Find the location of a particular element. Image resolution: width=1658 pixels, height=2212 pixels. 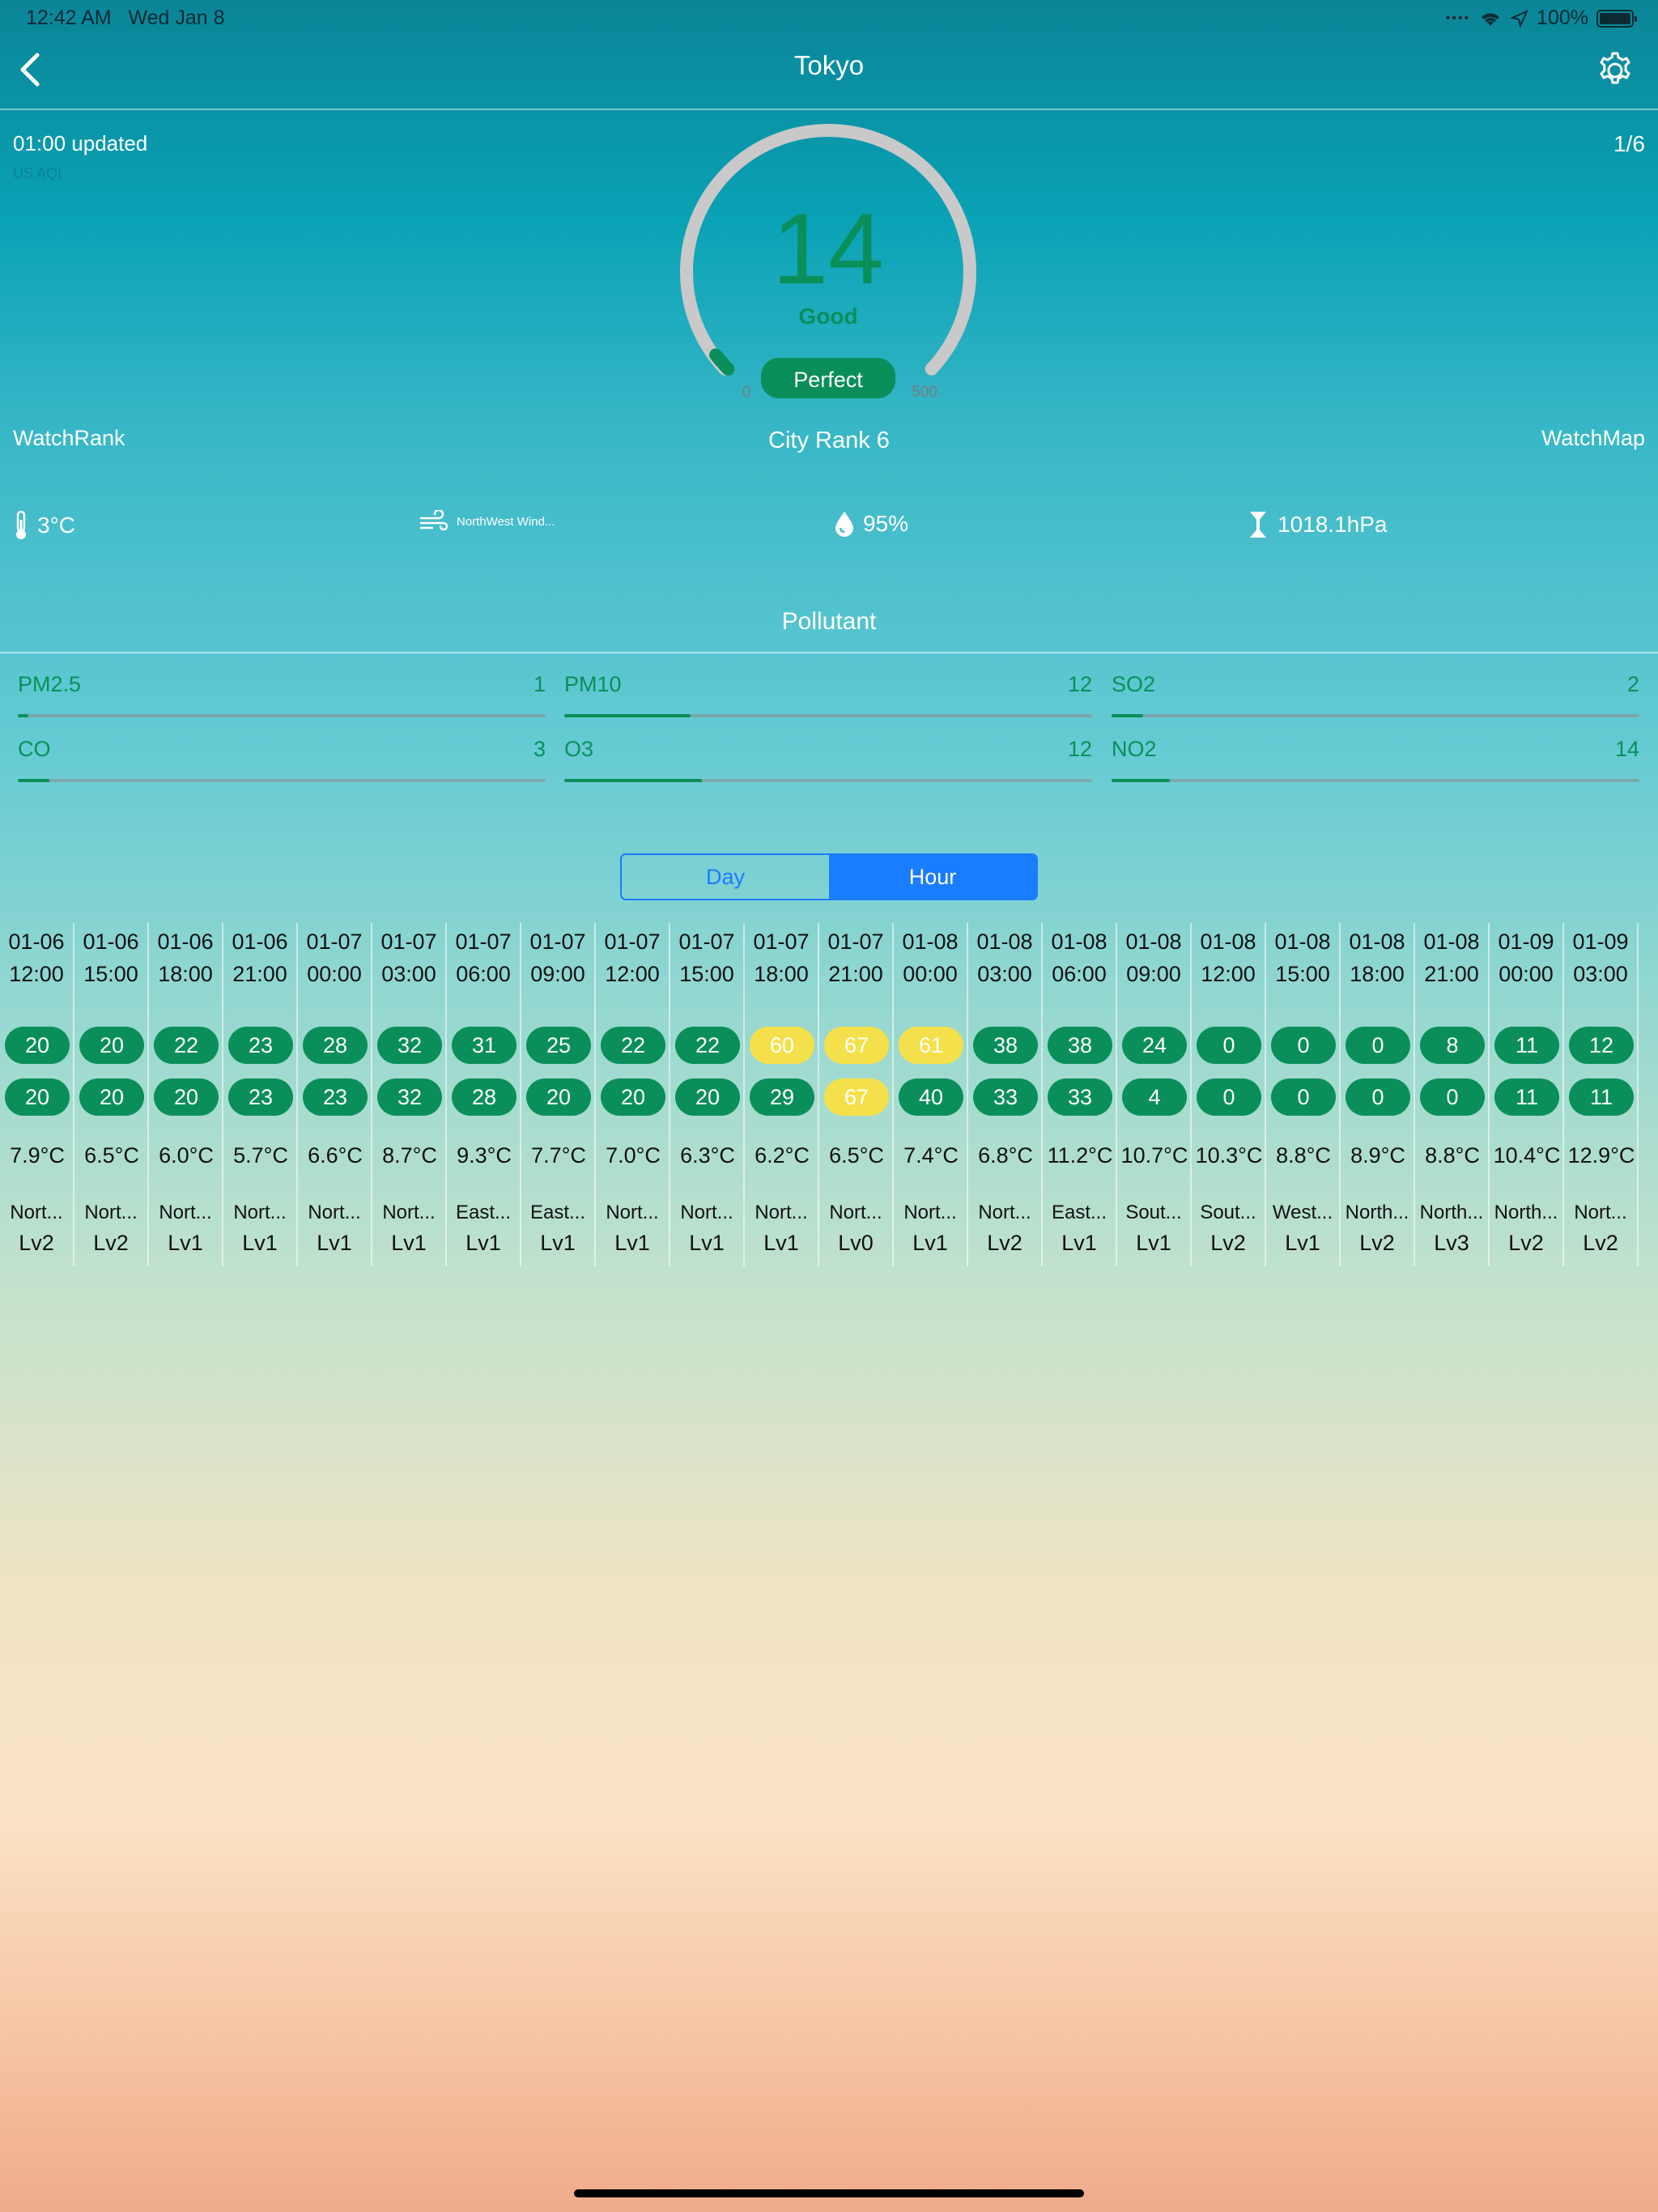

pollutant-so2: SO2 2 is located at coordinates (1375, 697).